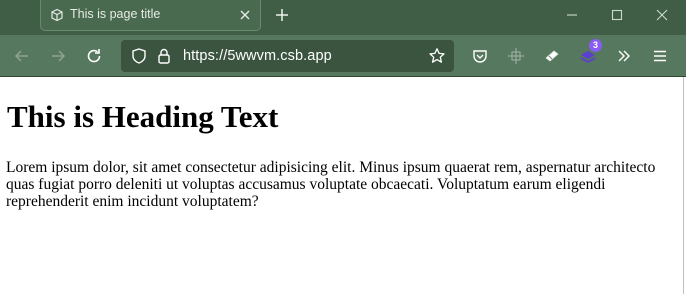 This screenshot has width=686, height=294. What do you see at coordinates (624, 56) in the screenshot?
I see `chevrons-right-icon` at bounding box center [624, 56].